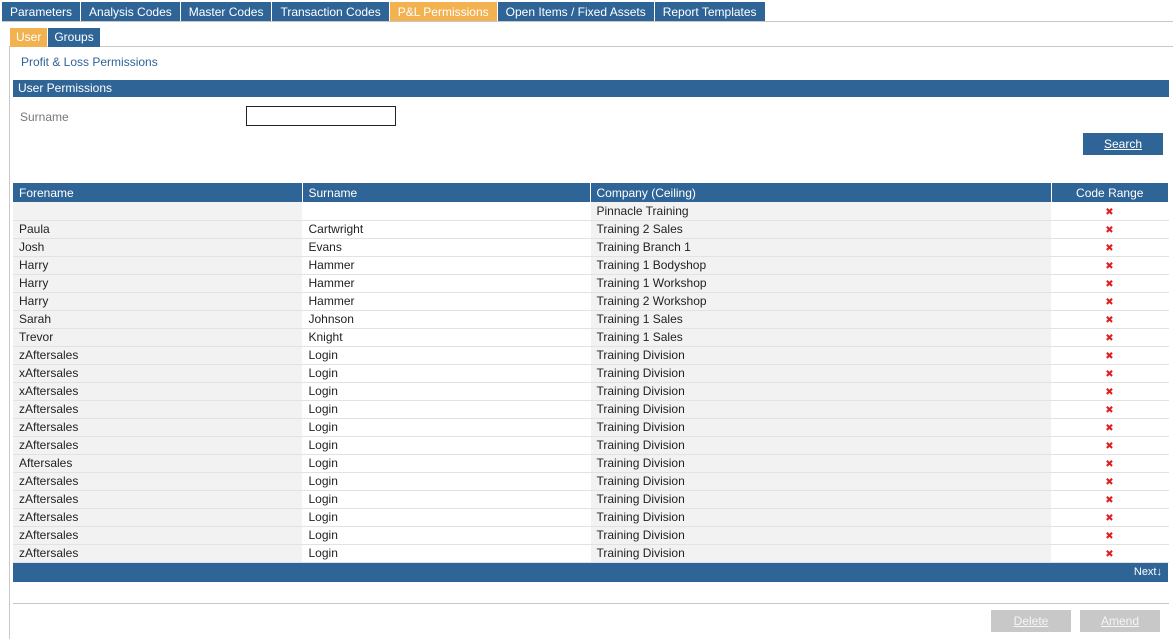  I want to click on table-row: Paula Cartwright Training 2 Sales ✖, so click(591, 229).